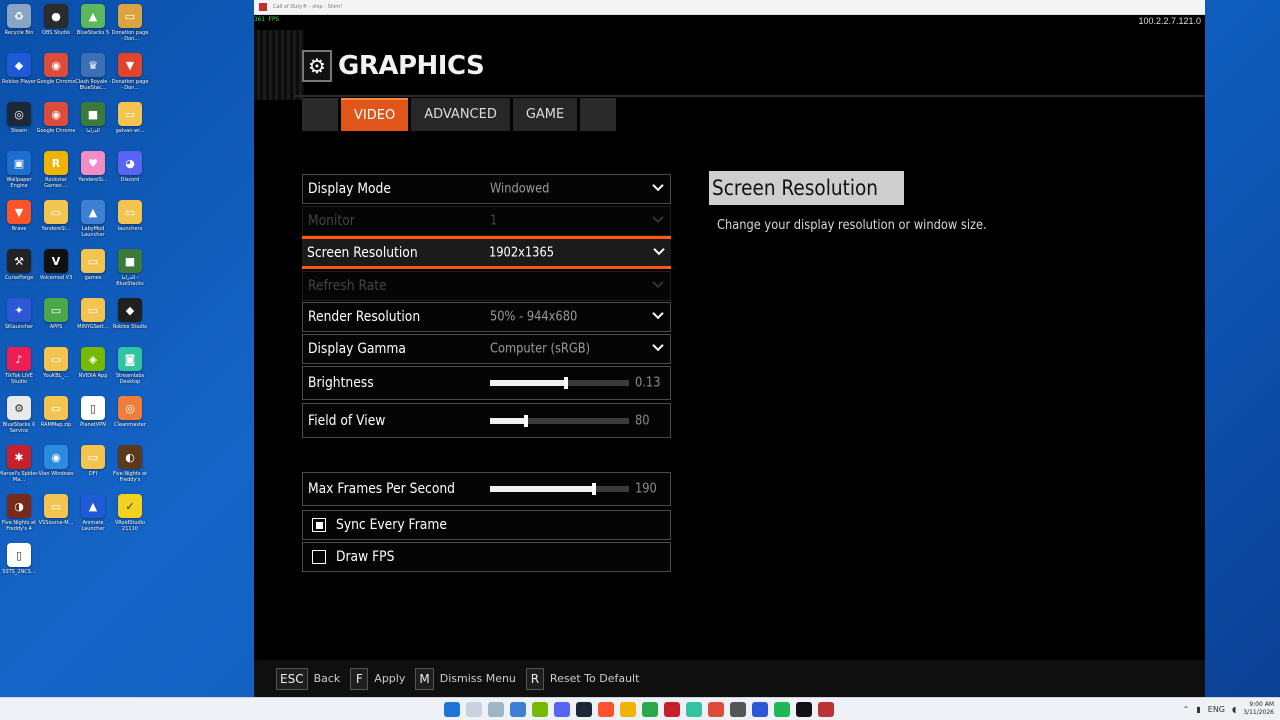 The height and width of the screenshot is (720, 1280). What do you see at coordinates (93, 274) in the screenshot?
I see `desktop-icon: ▭ games` at bounding box center [93, 274].